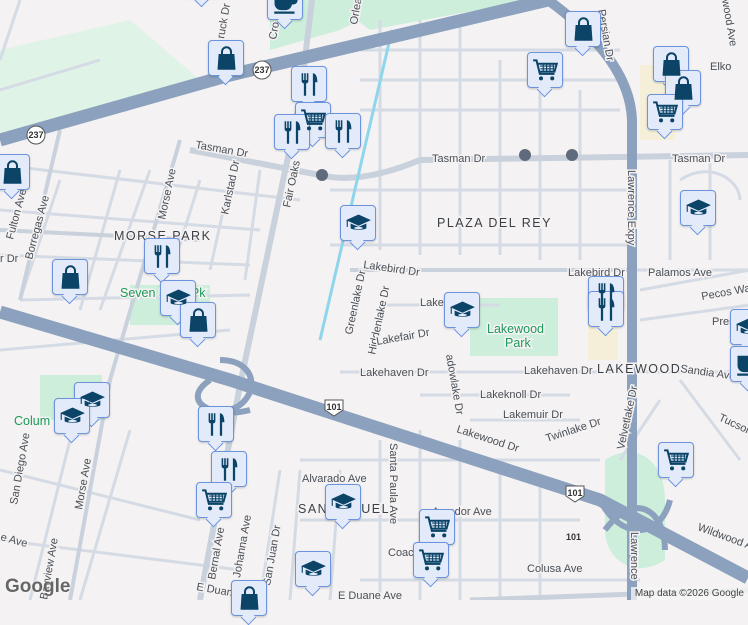 Image resolution: width=748 pixels, height=625 pixels. I want to click on svg-text: ruck Dr, so click(224, 20).